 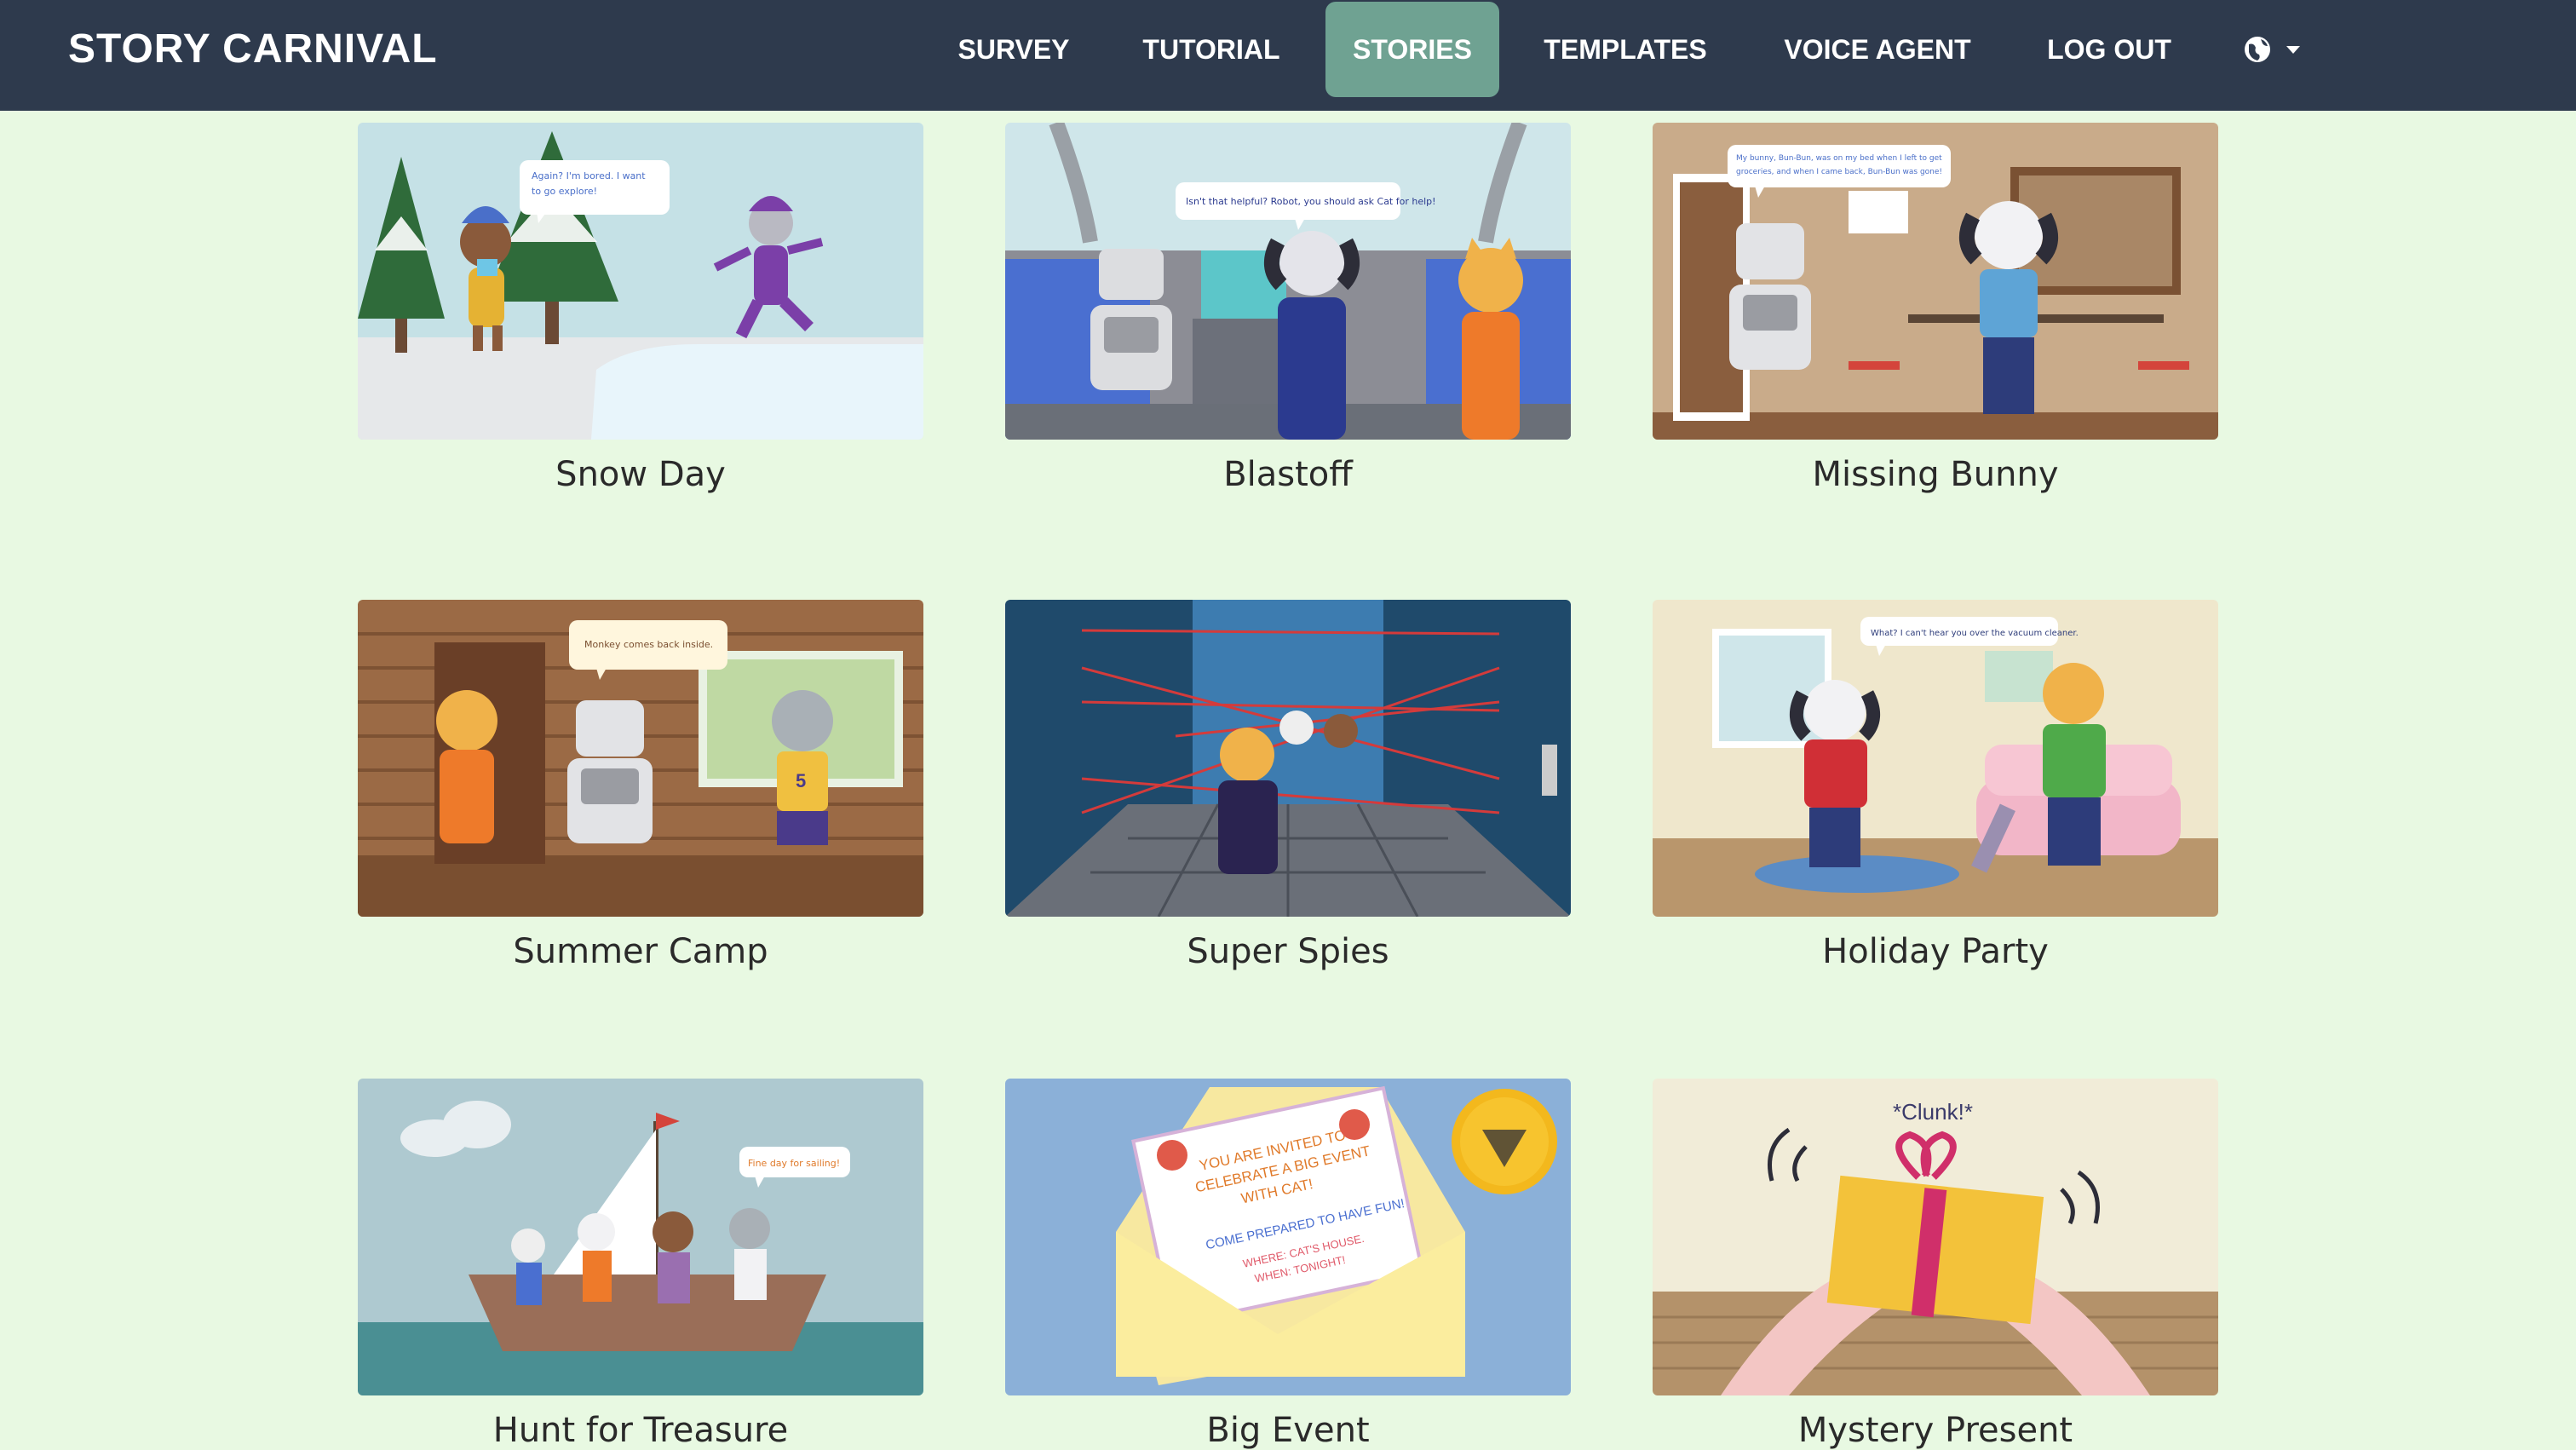 What do you see at coordinates (2109, 49) in the screenshot?
I see `nav-log-out: LOG OUT` at bounding box center [2109, 49].